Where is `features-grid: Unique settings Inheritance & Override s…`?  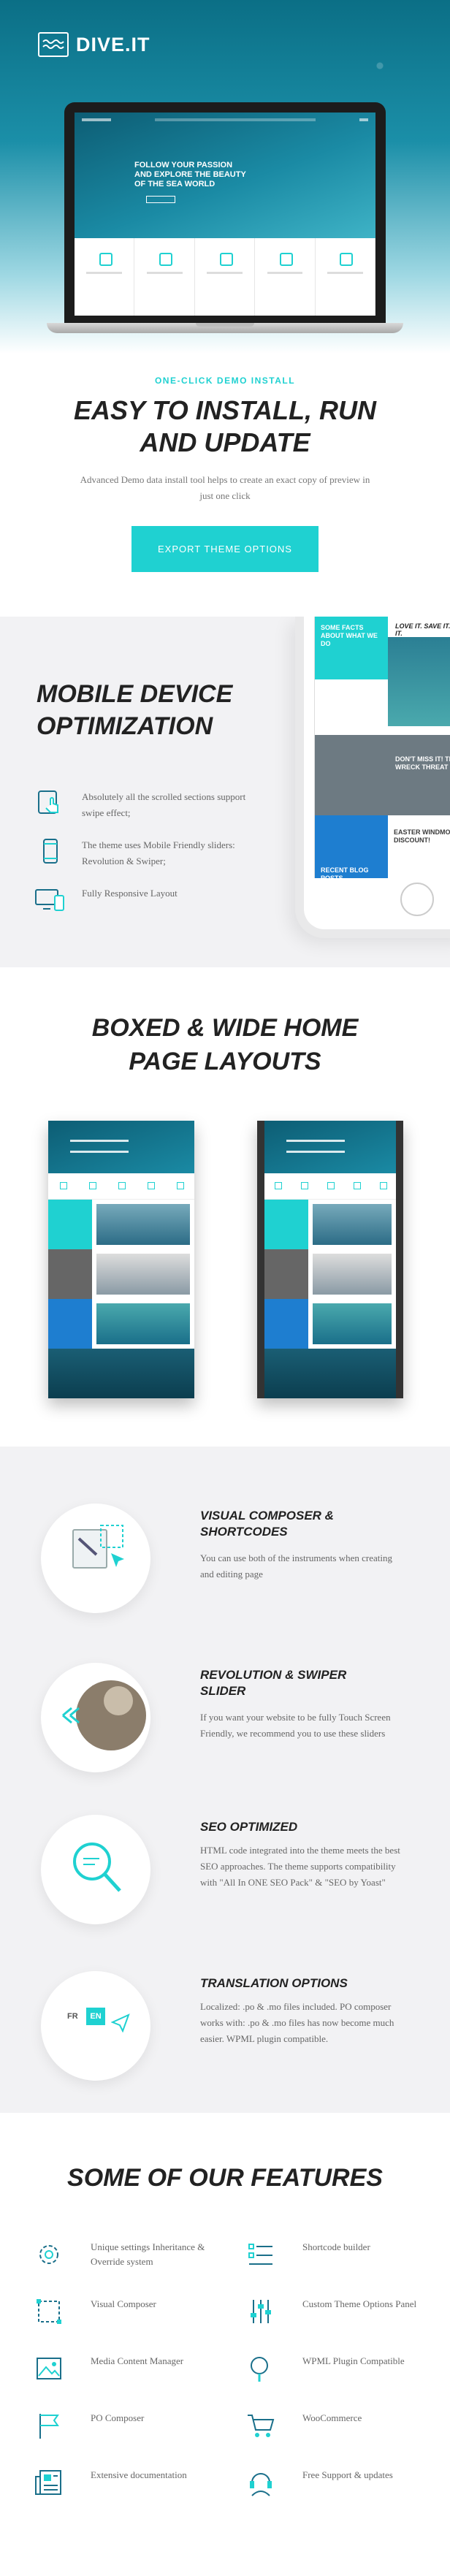 features-grid: Unique settings Inheritance & Override s… is located at coordinates (229, 2372).